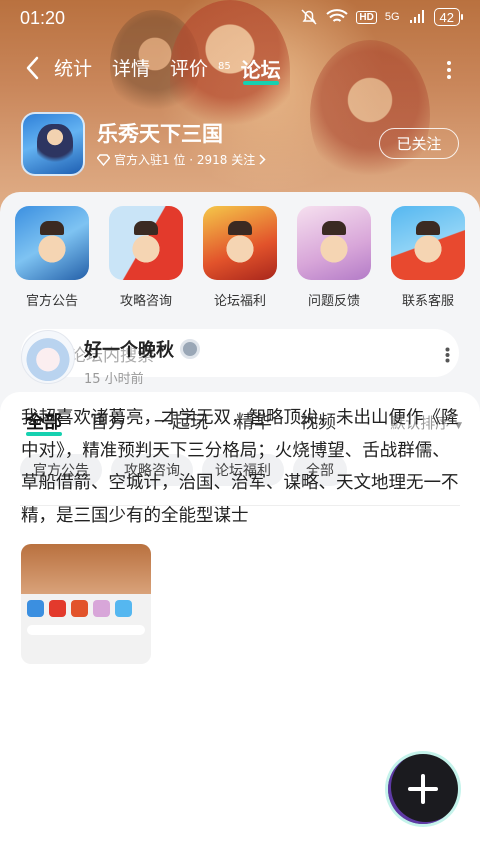  Describe the element at coordinates (189, 69) in the screenshot. I see `tab-reviews-label: 评价` at that location.